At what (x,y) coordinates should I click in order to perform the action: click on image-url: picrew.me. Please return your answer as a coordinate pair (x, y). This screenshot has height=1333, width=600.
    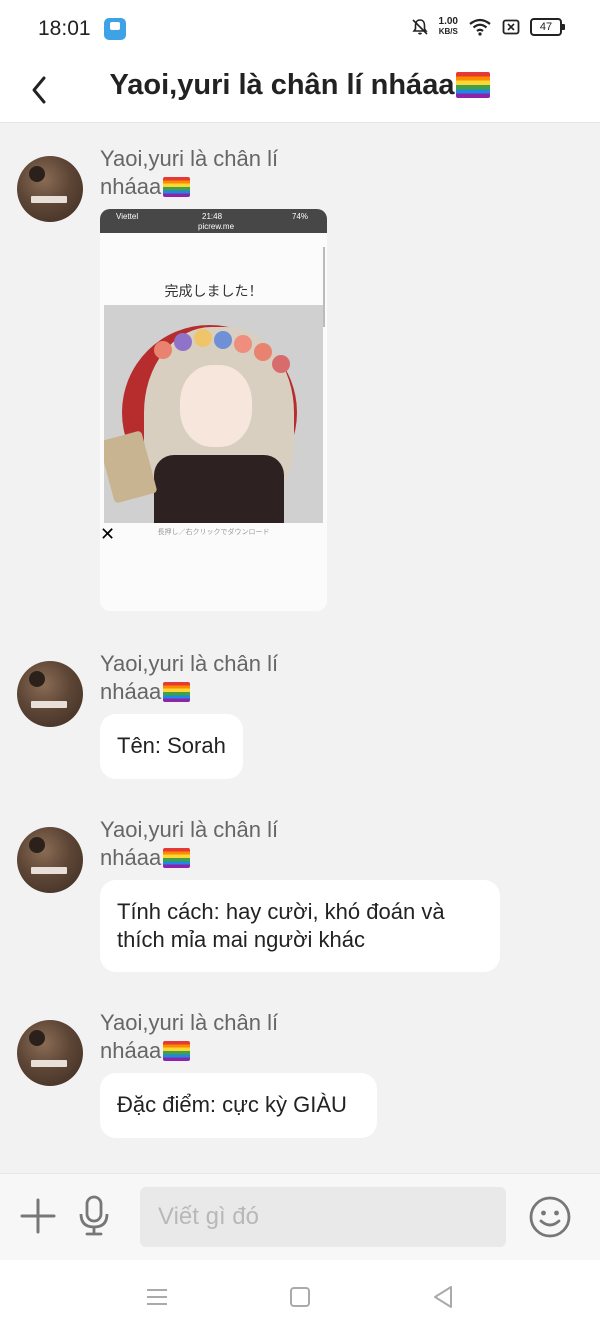
    Looking at the image, I should click on (216, 226).